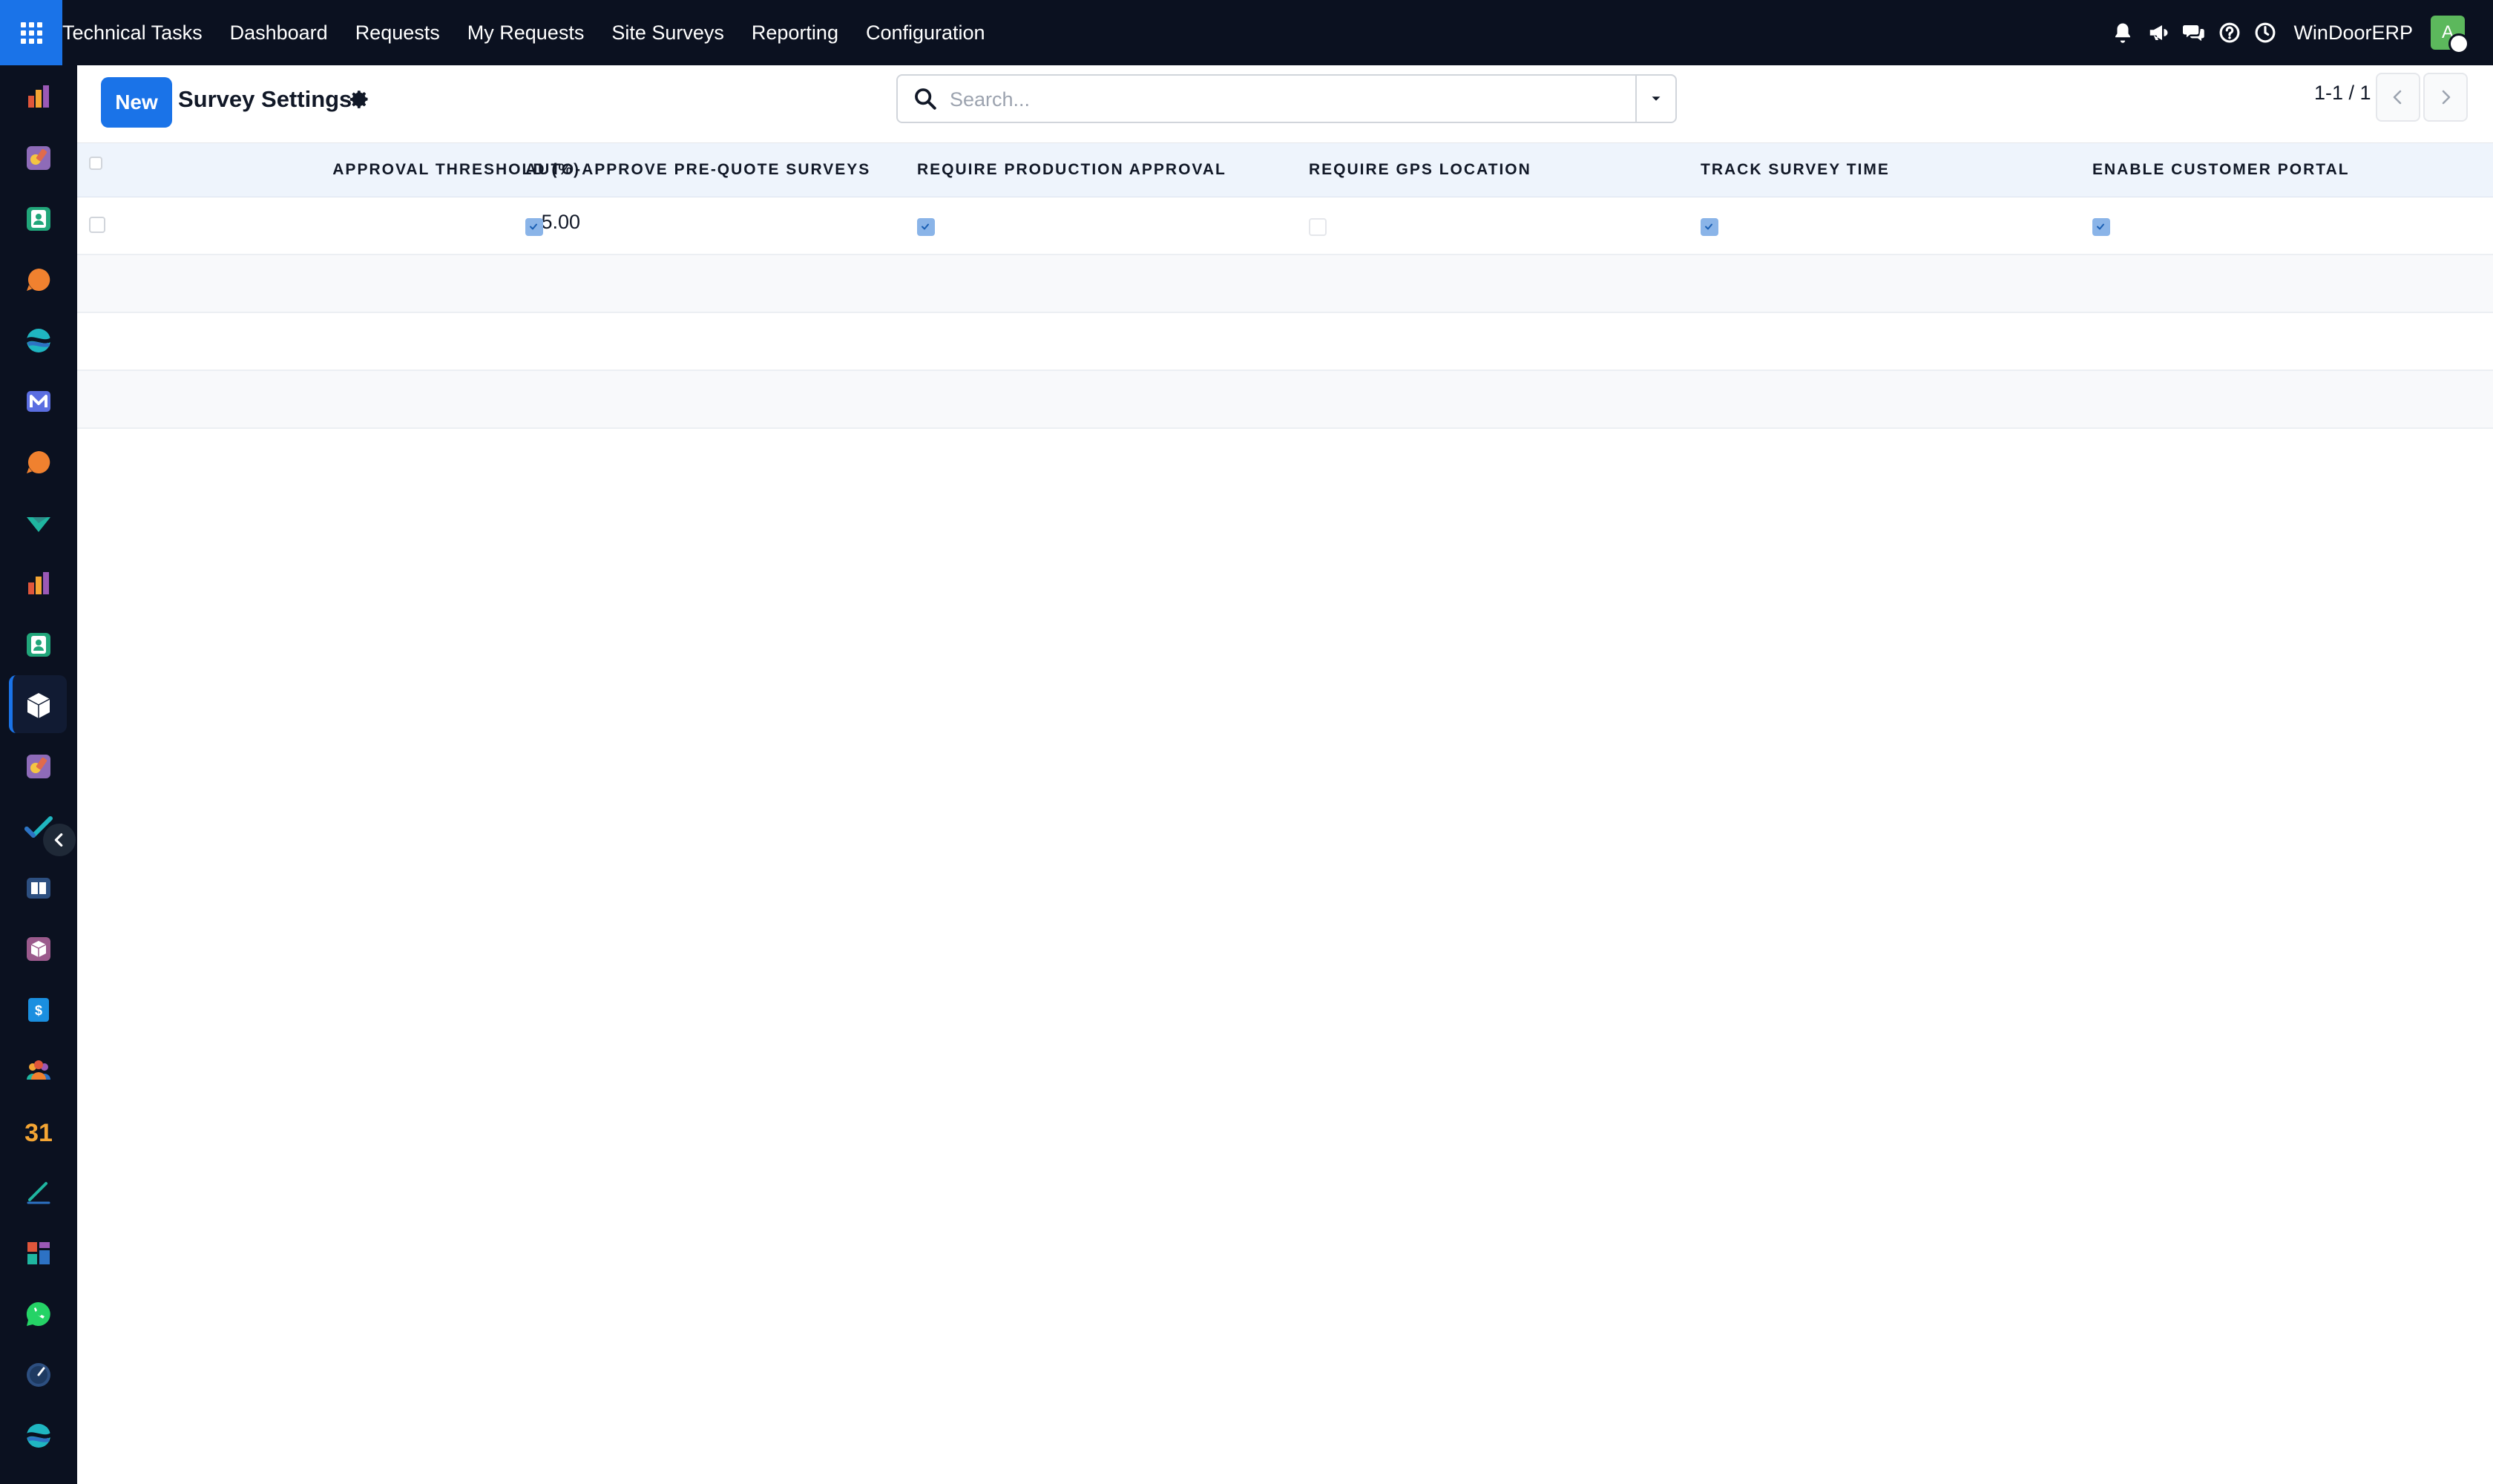 The width and height of the screenshot is (2493, 1484). I want to click on menu-reporting: Reporting, so click(795, 33).